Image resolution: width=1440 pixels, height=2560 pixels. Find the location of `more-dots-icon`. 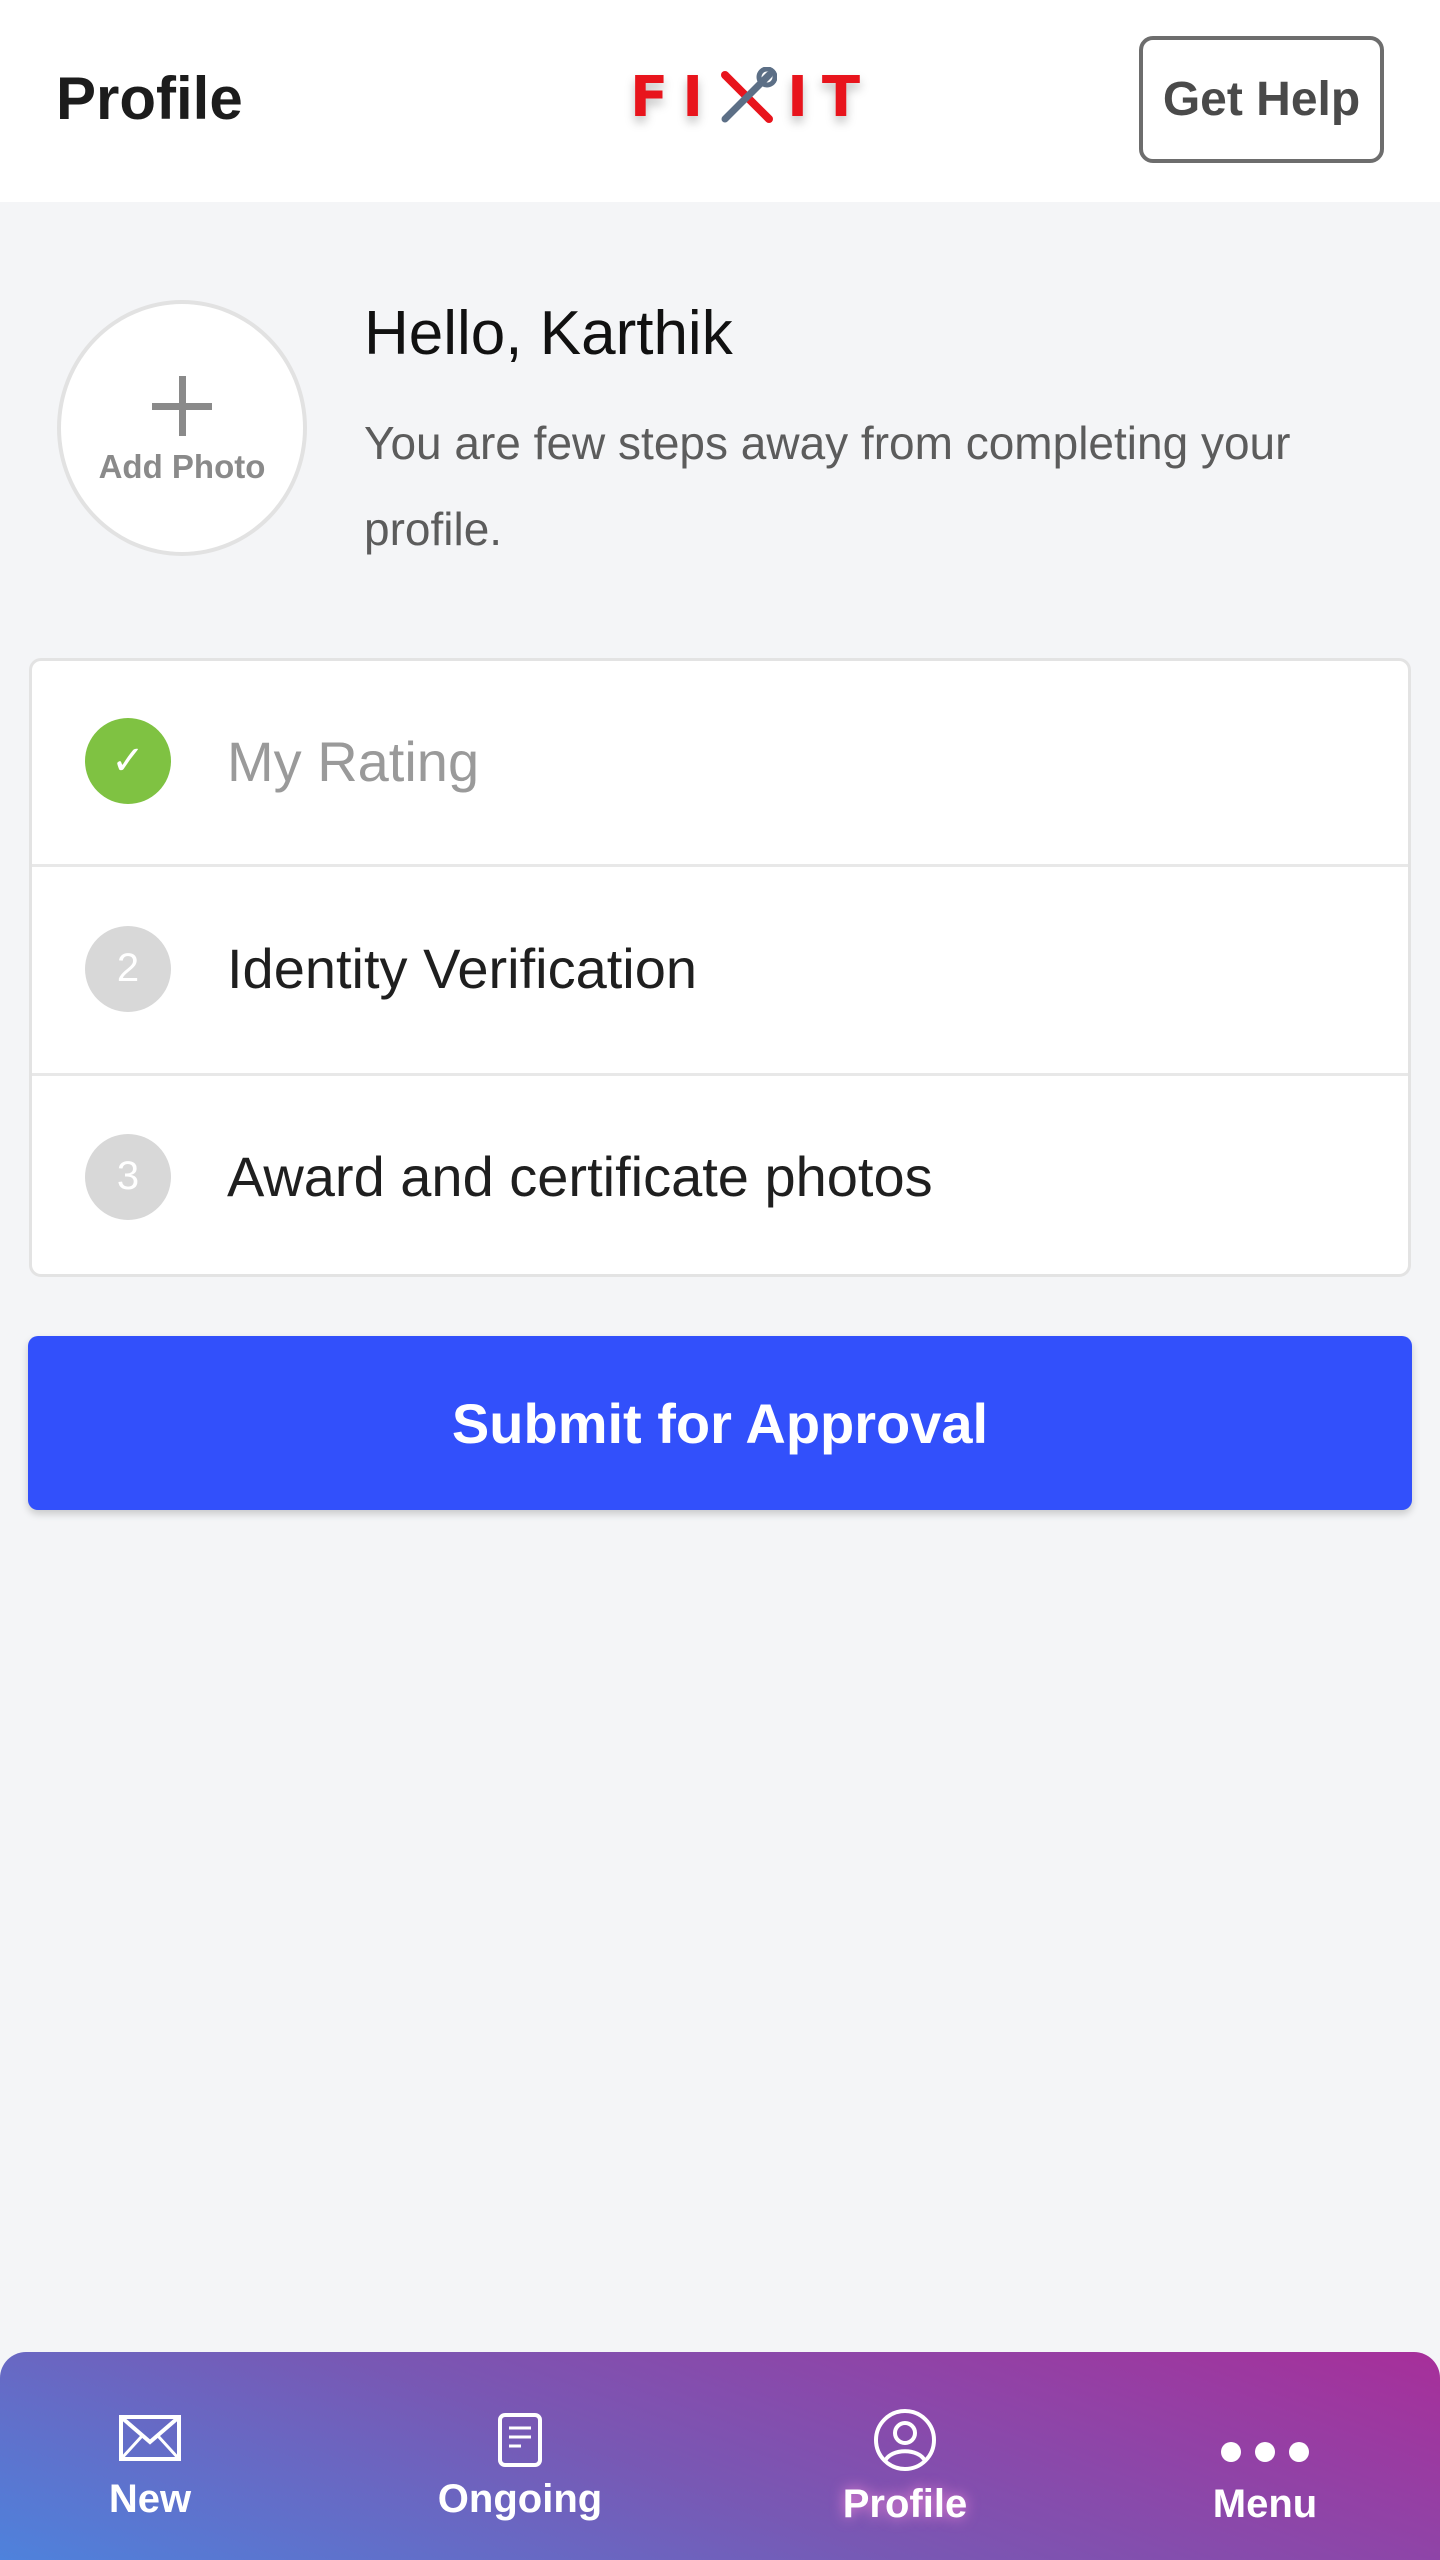

more-dots-icon is located at coordinates (1265, 2452).